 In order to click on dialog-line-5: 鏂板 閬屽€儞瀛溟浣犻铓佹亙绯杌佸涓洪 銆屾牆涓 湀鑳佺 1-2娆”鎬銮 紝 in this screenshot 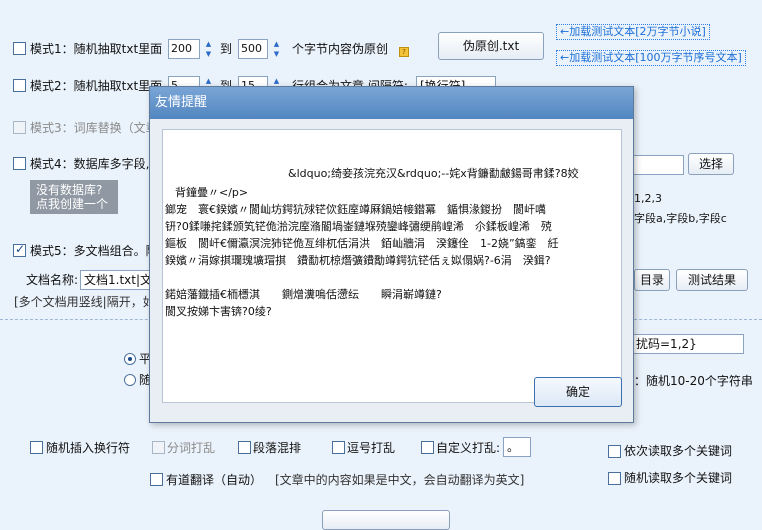, I will do `click(362, 243)`.